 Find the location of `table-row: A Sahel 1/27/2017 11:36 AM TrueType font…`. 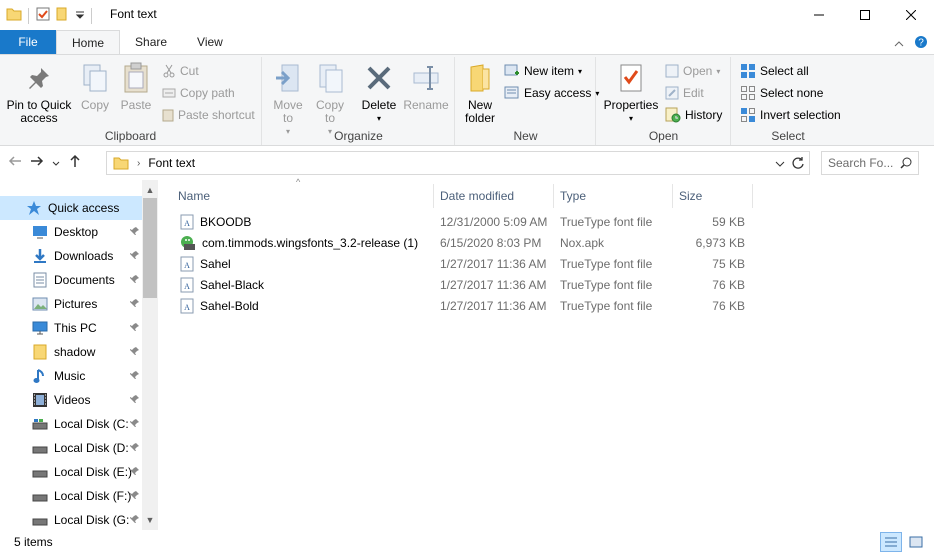

table-row: A Sahel 1/27/2017 11:36 AM TrueType font… is located at coordinates (466, 264).